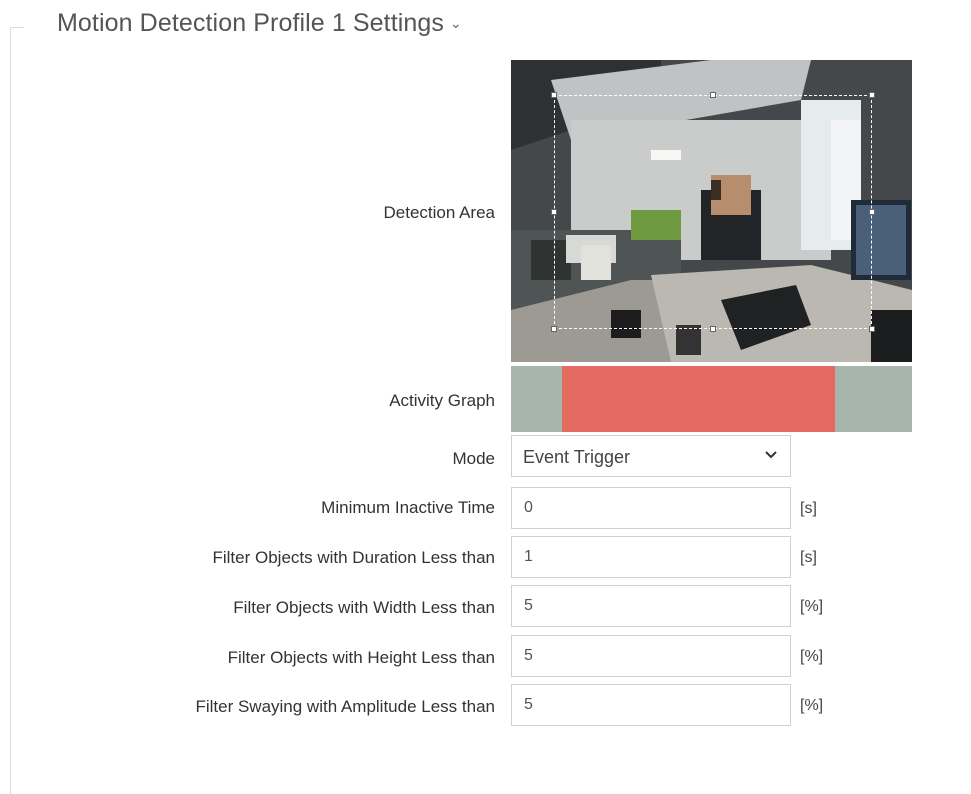 The height and width of the screenshot is (794, 971). Describe the element at coordinates (872, 329) in the screenshot. I see `resize-handle-bottom-right` at that location.